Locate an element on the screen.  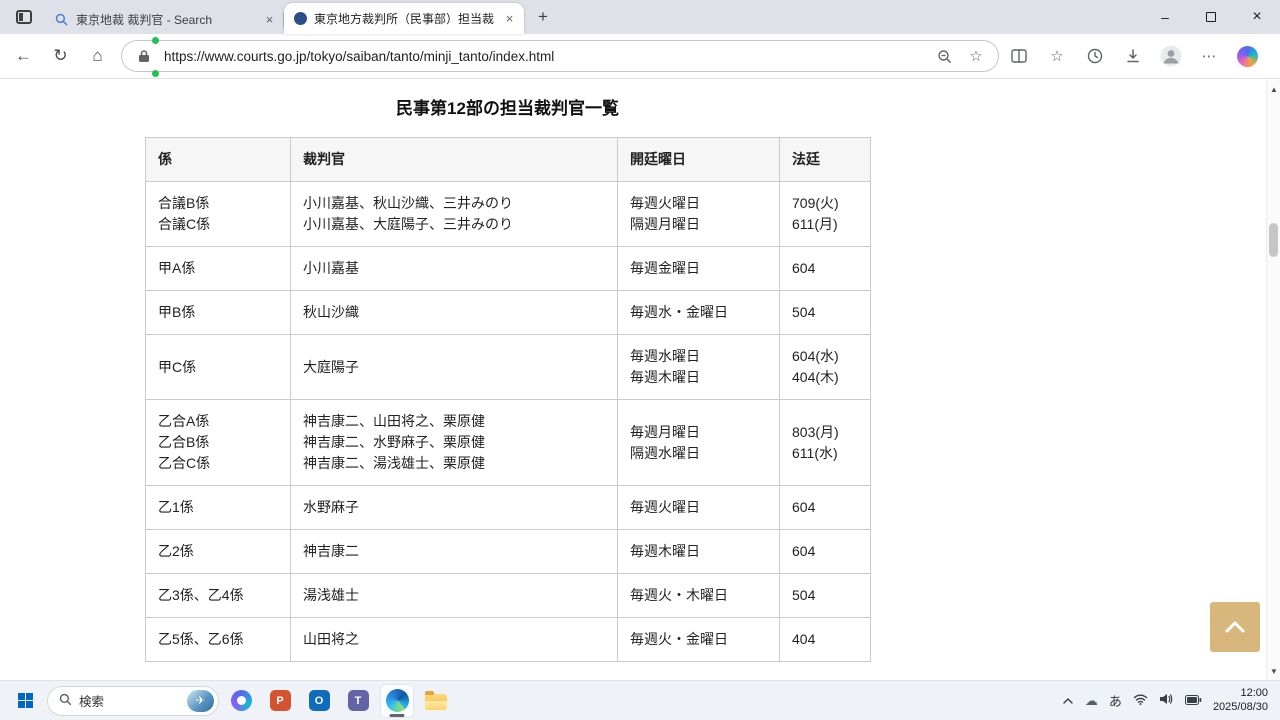
table-cell: 大庭陽子 is located at coordinates (454, 367).